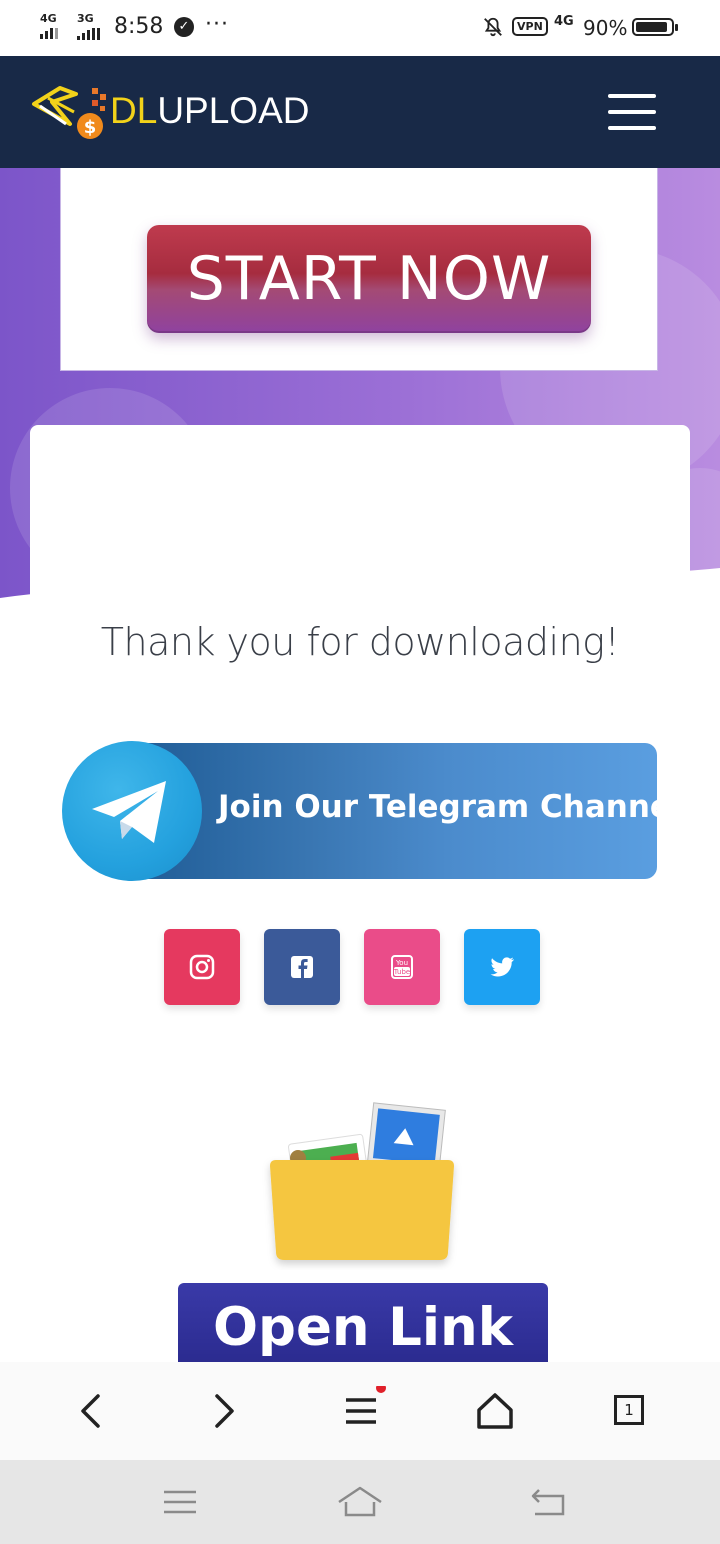 The width and height of the screenshot is (720, 1544). I want to click on dlupload-logo-icon: $, so click(70, 113).